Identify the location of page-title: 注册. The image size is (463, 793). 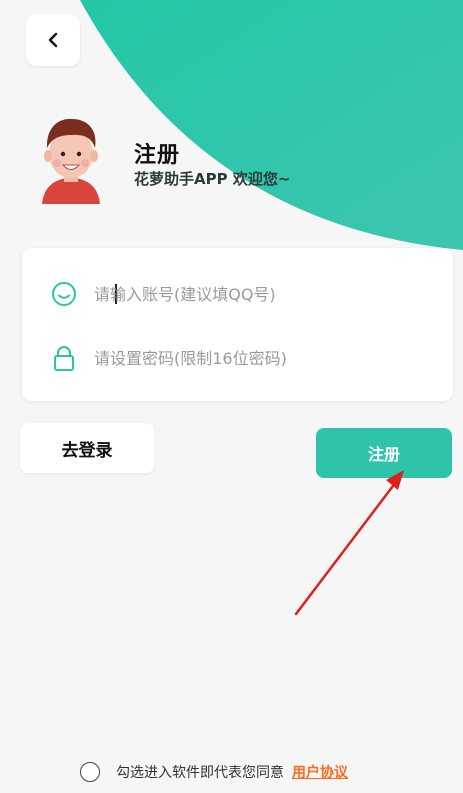
(157, 155).